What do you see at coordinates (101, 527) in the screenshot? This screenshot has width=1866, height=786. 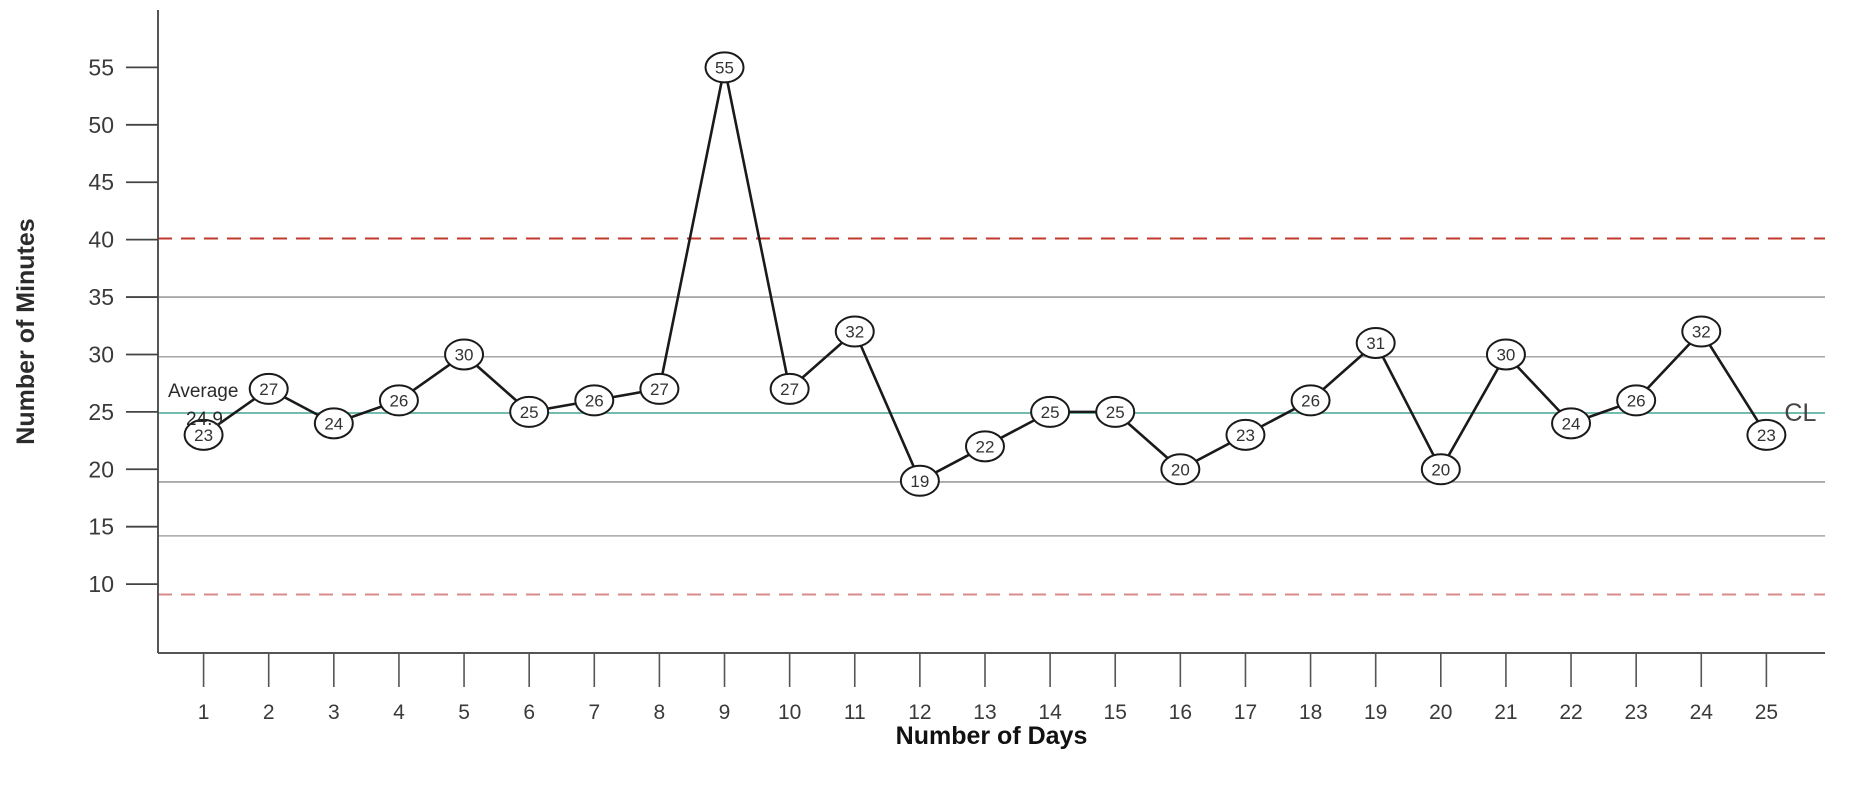 I see `y-tick-label: 15` at bounding box center [101, 527].